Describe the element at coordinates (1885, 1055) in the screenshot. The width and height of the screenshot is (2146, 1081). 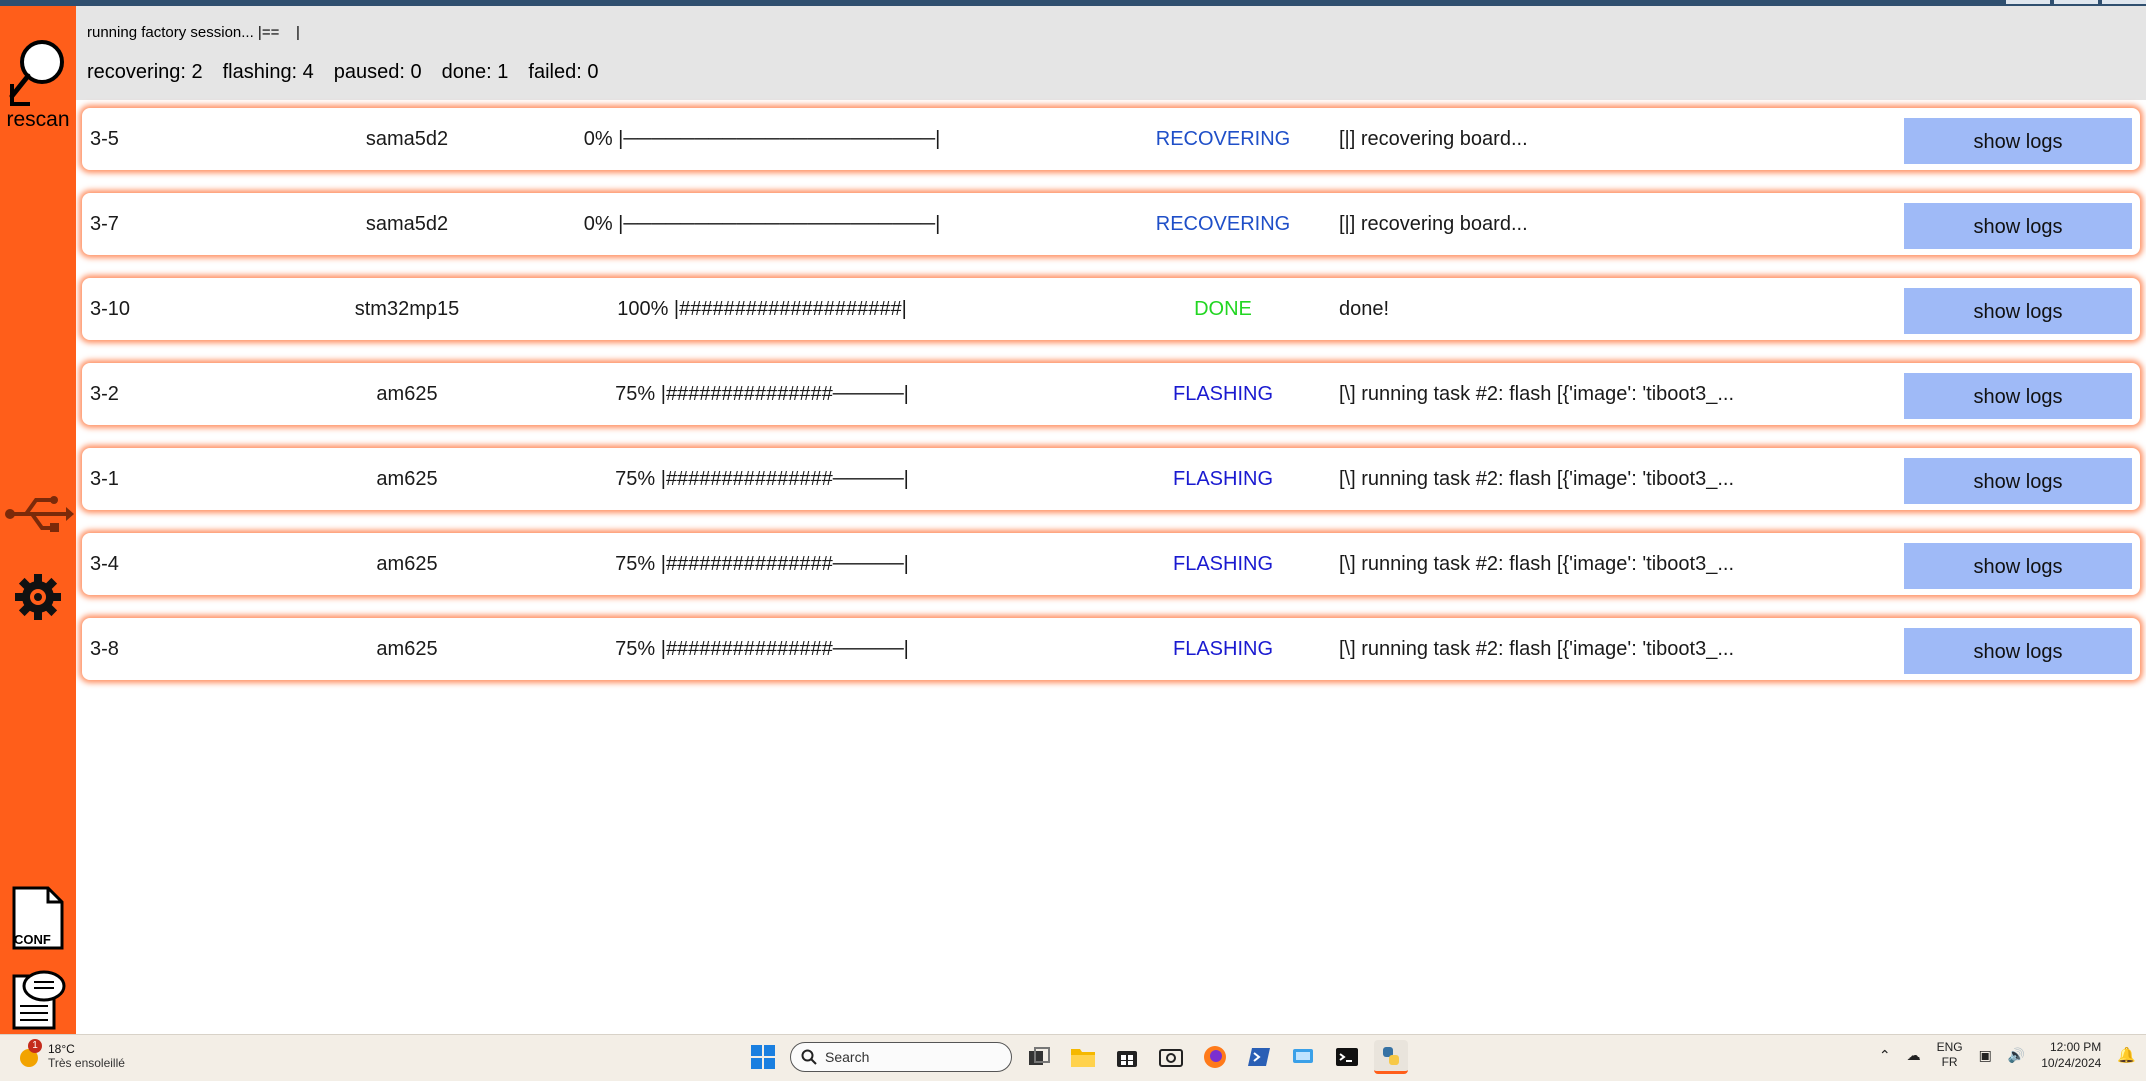
I see `chevron-up-icon: ⌃` at that location.